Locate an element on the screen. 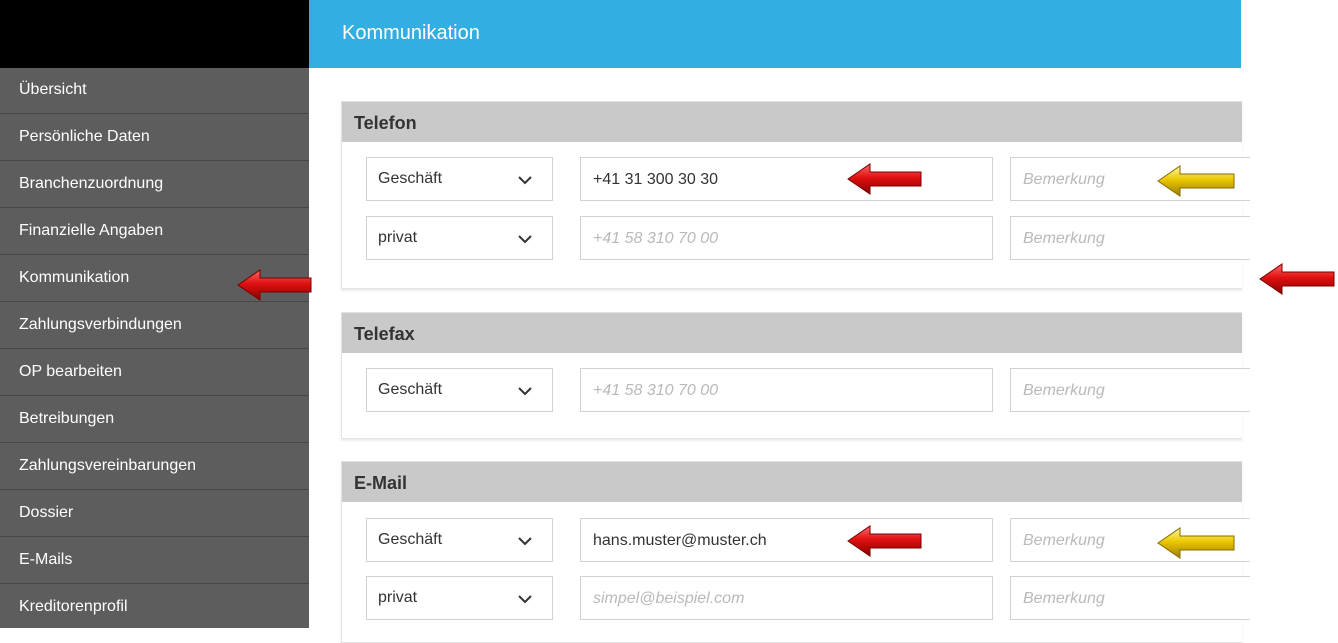 The width and height of the screenshot is (1338, 643). section-title: Telefax is located at coordinates (792, 333).